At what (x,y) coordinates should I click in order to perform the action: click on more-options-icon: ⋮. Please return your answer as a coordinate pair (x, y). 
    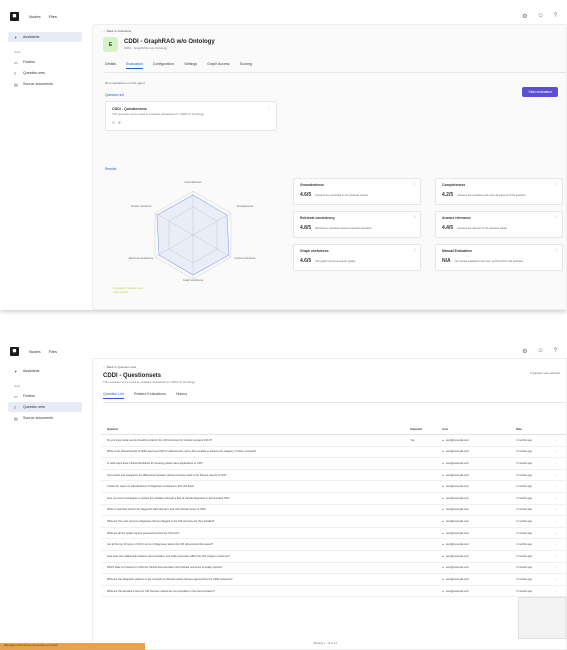
    Looking at the image, I should click on (269, 108).